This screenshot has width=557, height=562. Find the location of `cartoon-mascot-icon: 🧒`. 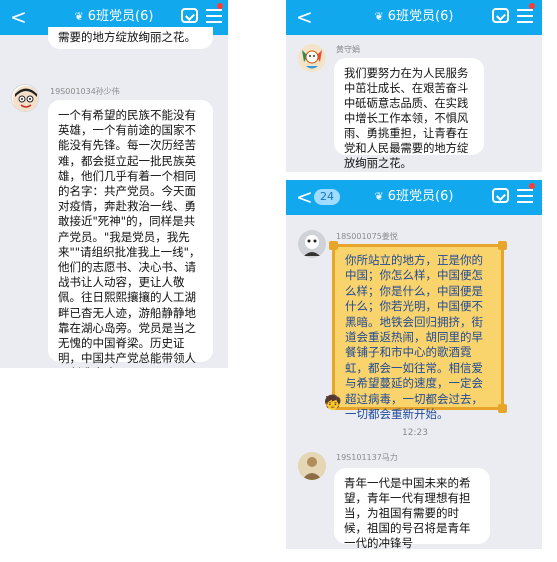

cartoon-mascot-icon: 🧒 is located at coordinates (333, 403).